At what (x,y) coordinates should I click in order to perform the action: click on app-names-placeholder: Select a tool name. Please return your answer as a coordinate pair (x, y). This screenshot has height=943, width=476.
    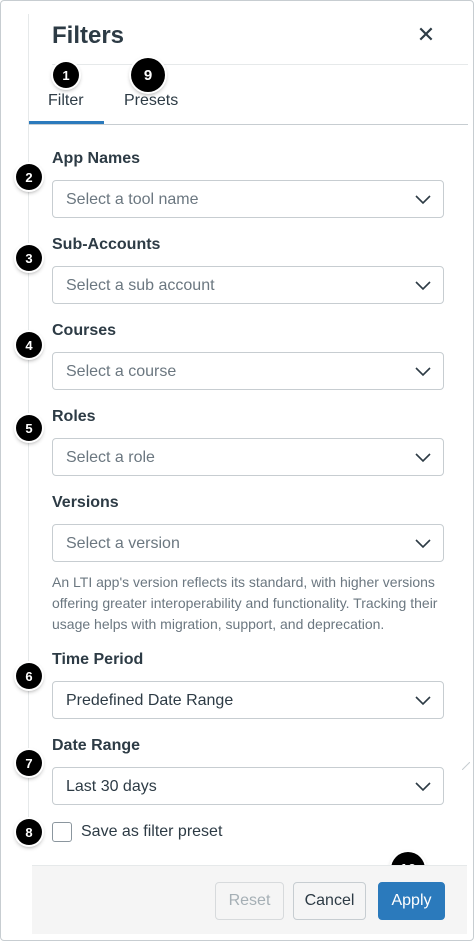
    Looking at the image, I should click on (132, 199).